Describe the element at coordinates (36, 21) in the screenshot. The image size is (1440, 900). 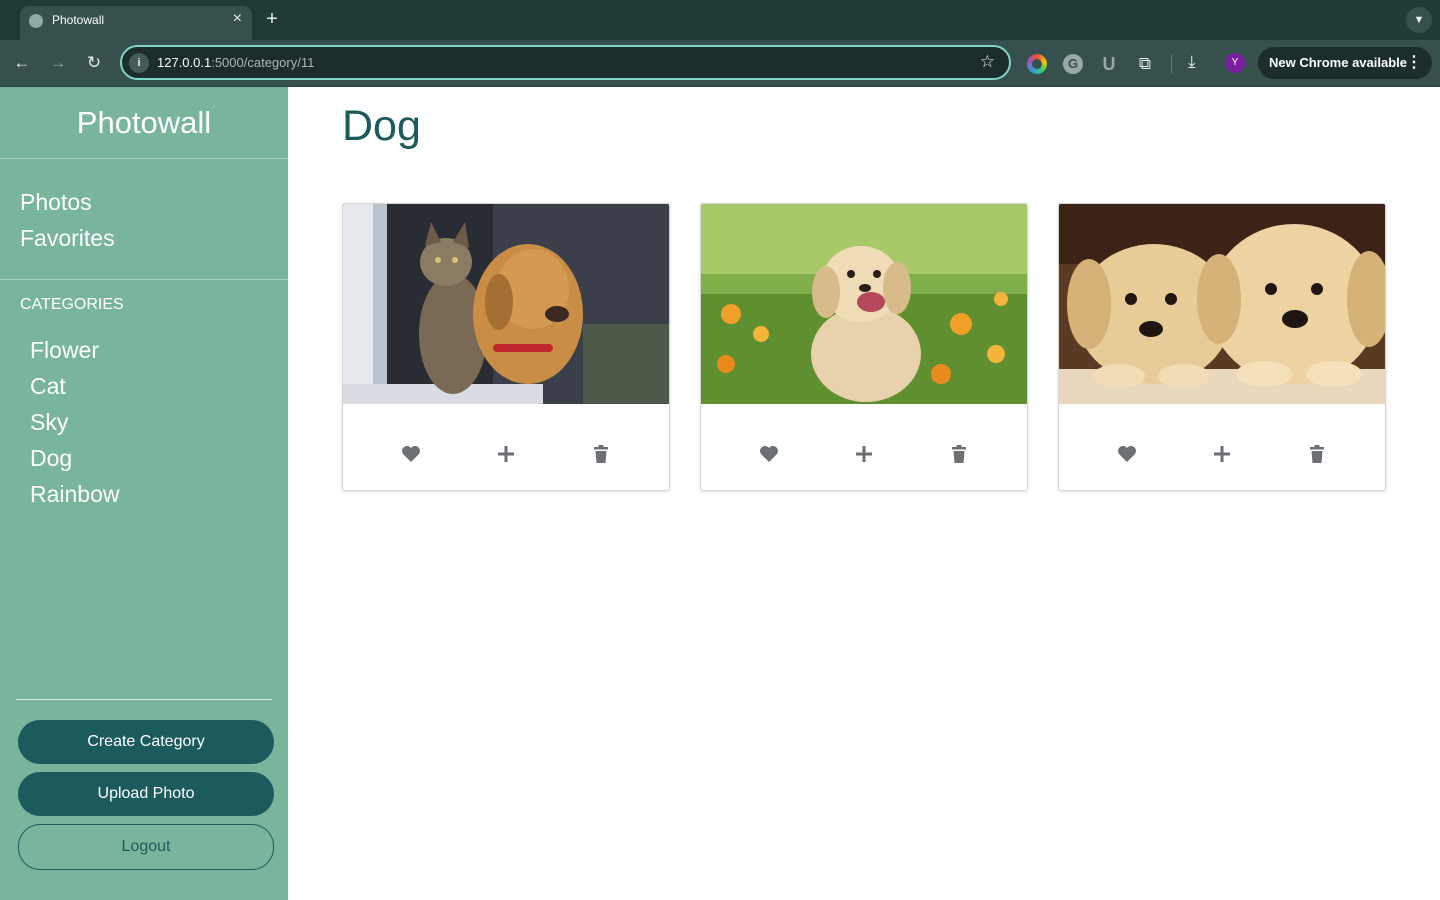
I see `globe-icon` at that location.